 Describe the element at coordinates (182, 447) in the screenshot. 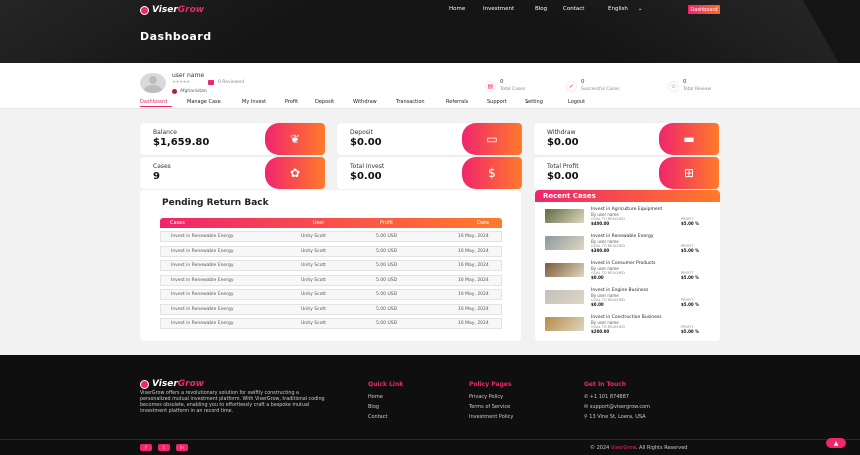

I see `linkedin-icon: in` at that location.